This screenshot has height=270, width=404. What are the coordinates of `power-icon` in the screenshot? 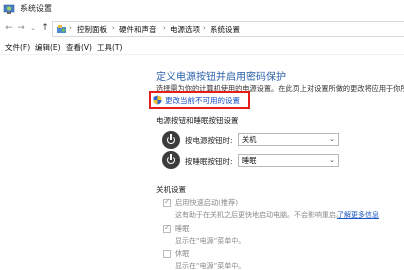 It's located at (171, 140).